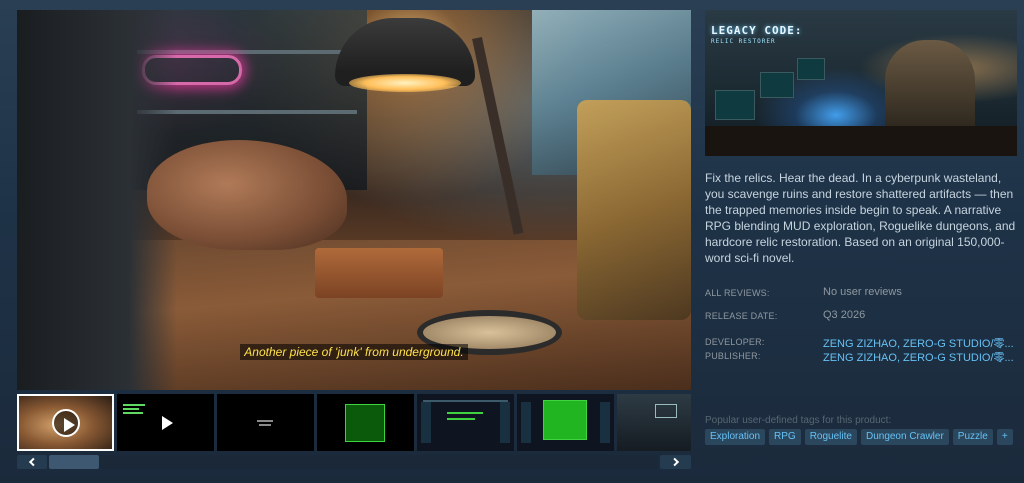 Image resolution: width=1024 pixels, height=483 pixels. I want to click on thumbnail-scroll-track, so click(353, 462).